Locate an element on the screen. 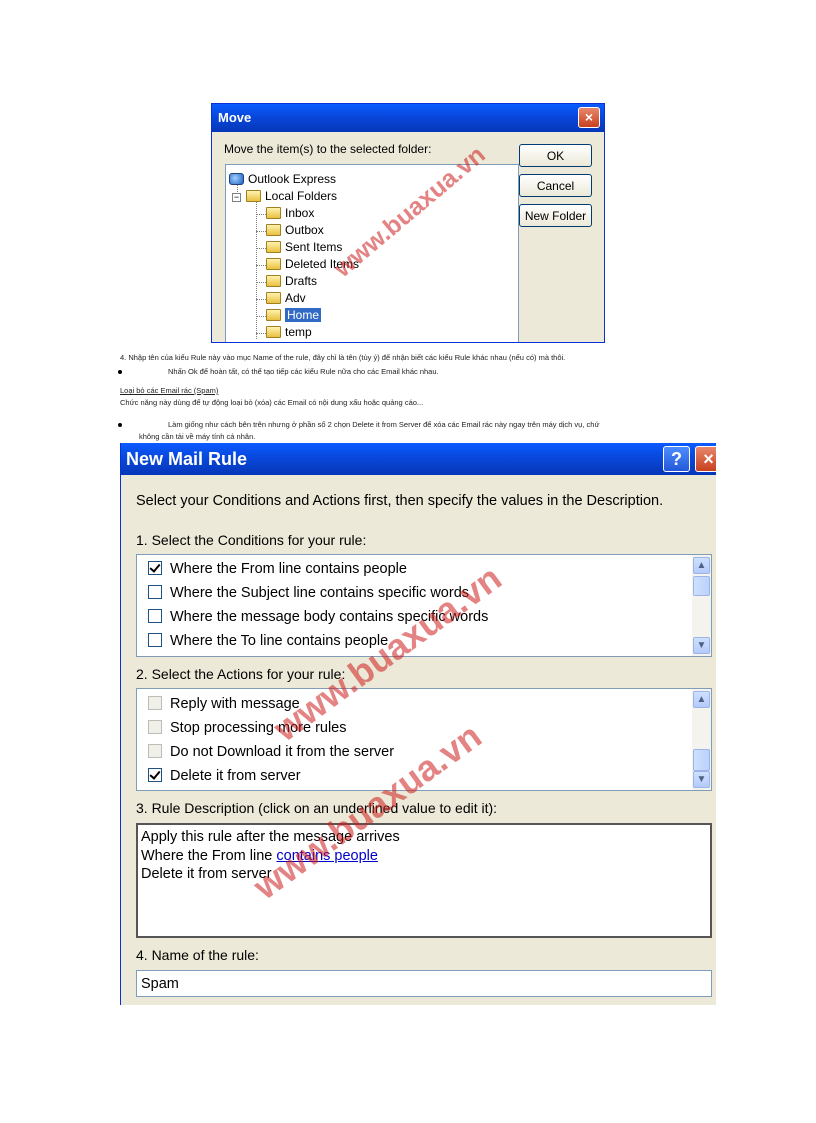 Image resolution: width=816 pixels, height=1123 pixels. tree-item-label: Adv is located at coordinates (295, 298).